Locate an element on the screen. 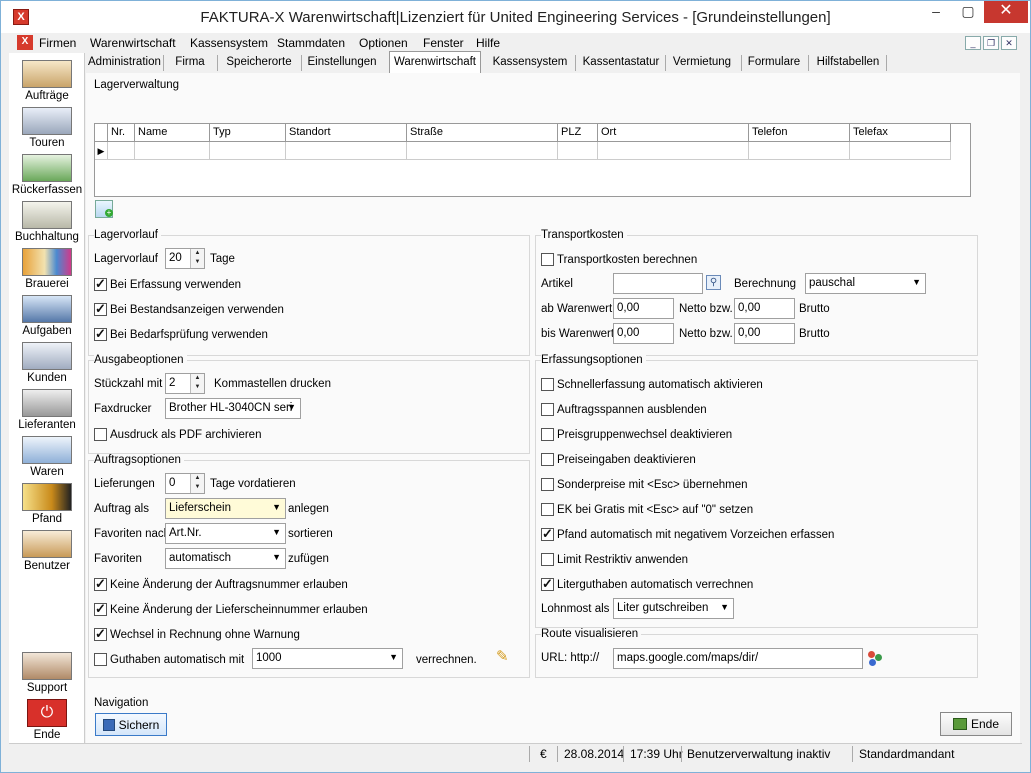 The width and height of the screenshot is (1031, 773). route-url-input: maps.google.com/maps/dir/ is located at coordinates (738, 658).